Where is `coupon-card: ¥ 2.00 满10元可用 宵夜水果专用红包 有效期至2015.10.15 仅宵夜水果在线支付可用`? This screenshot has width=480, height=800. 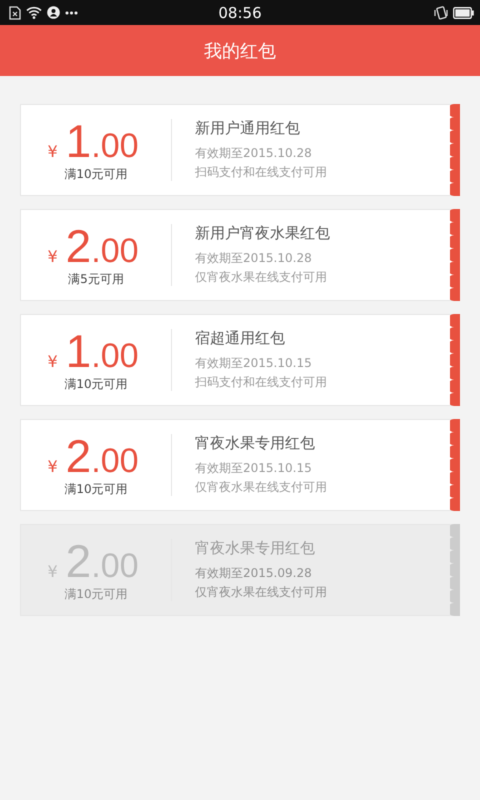 coupon-card: ¥ 2.00 满10元可用 宵夜水果专用红包 有效期至2015.10.15 仅宵夜水果在线支付可用 is located at coordinates (240, 465).